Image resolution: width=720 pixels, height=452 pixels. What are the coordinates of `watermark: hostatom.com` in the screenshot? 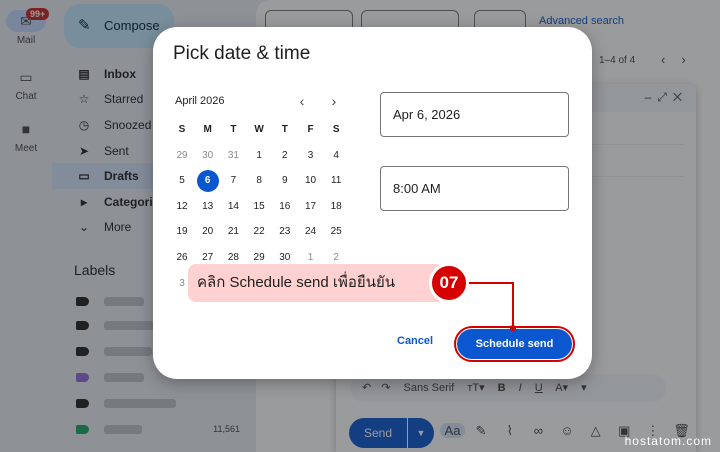 It's located at (668, 441).